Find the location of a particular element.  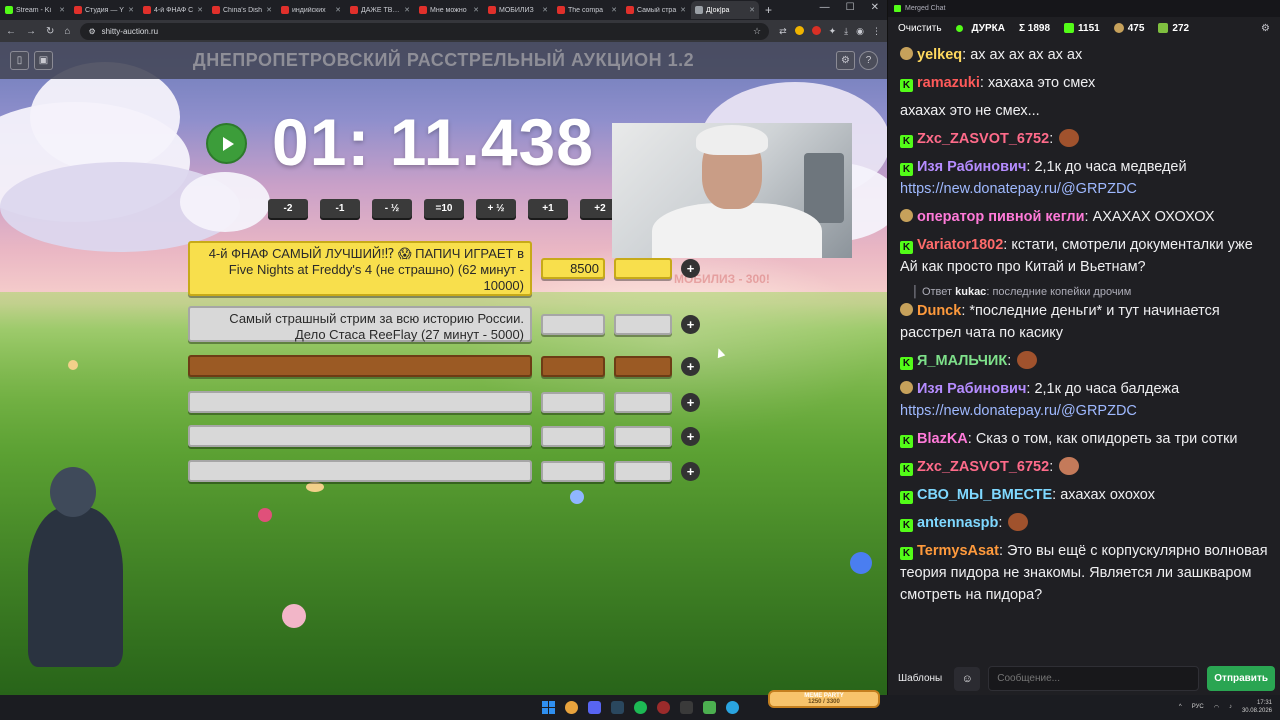

time-adjust-button: -2 is located at coordinates (288, 208).